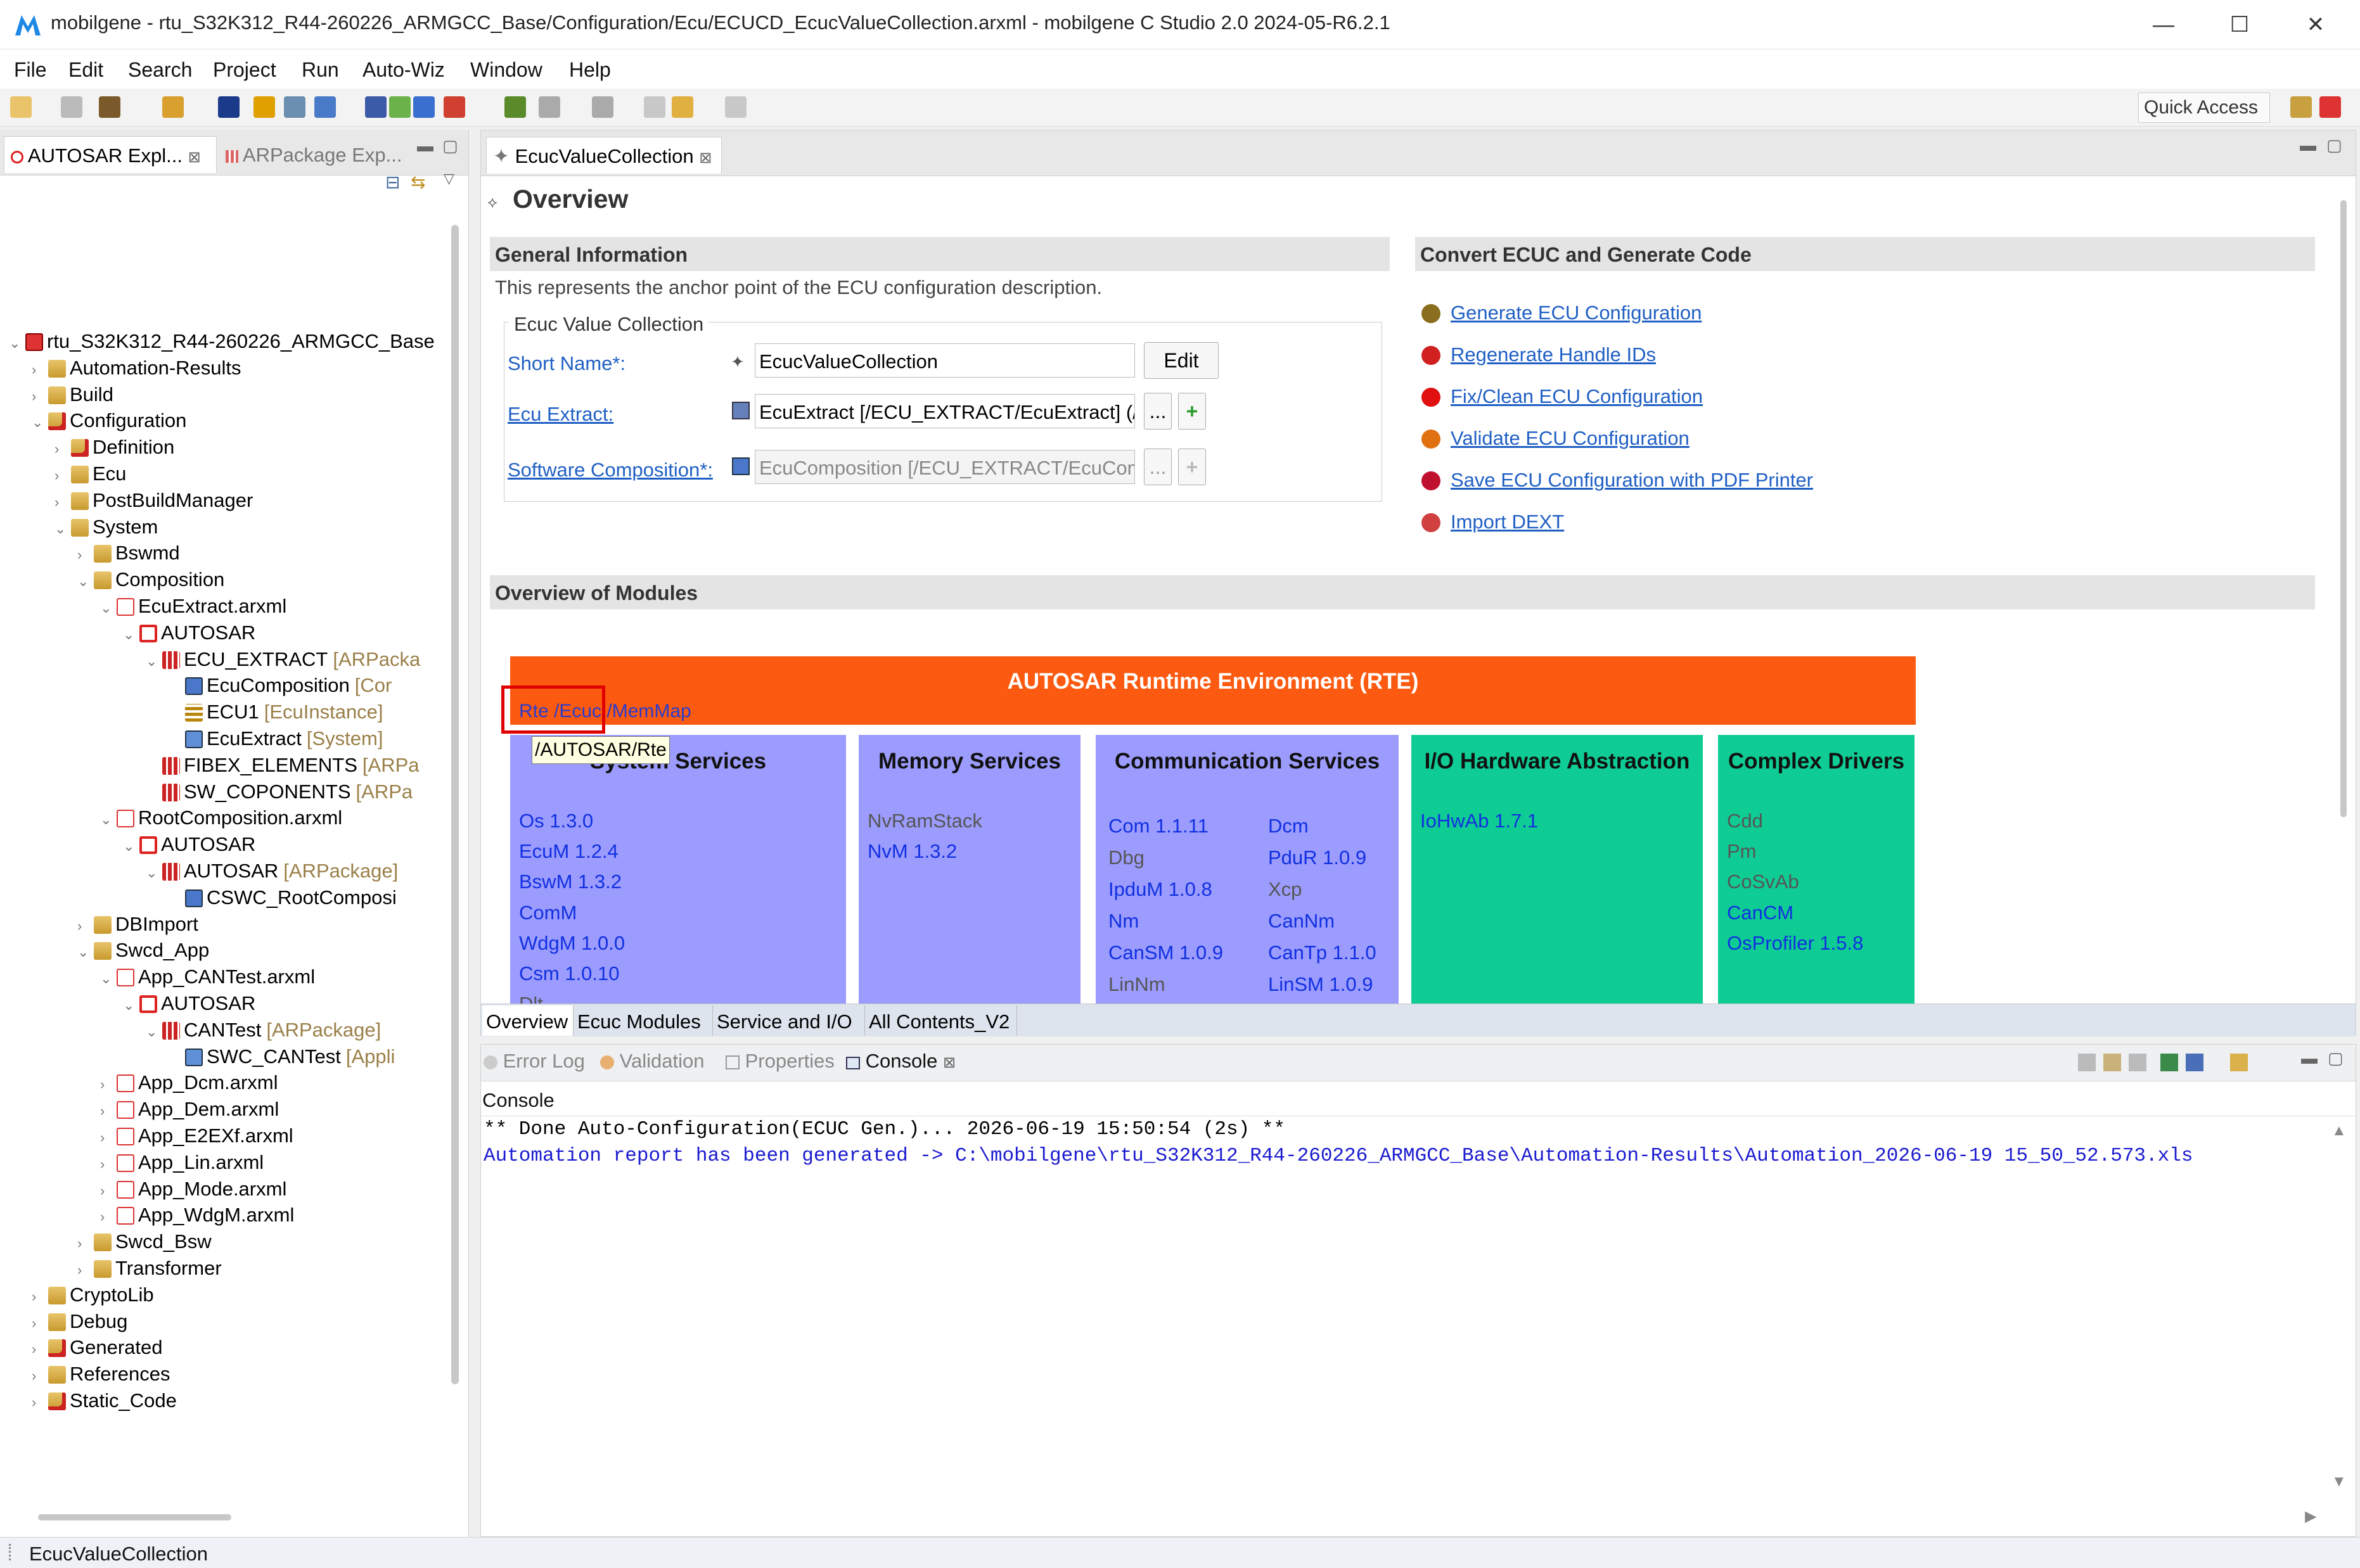  I want to click on menu-window: Window, so click(506, 70).